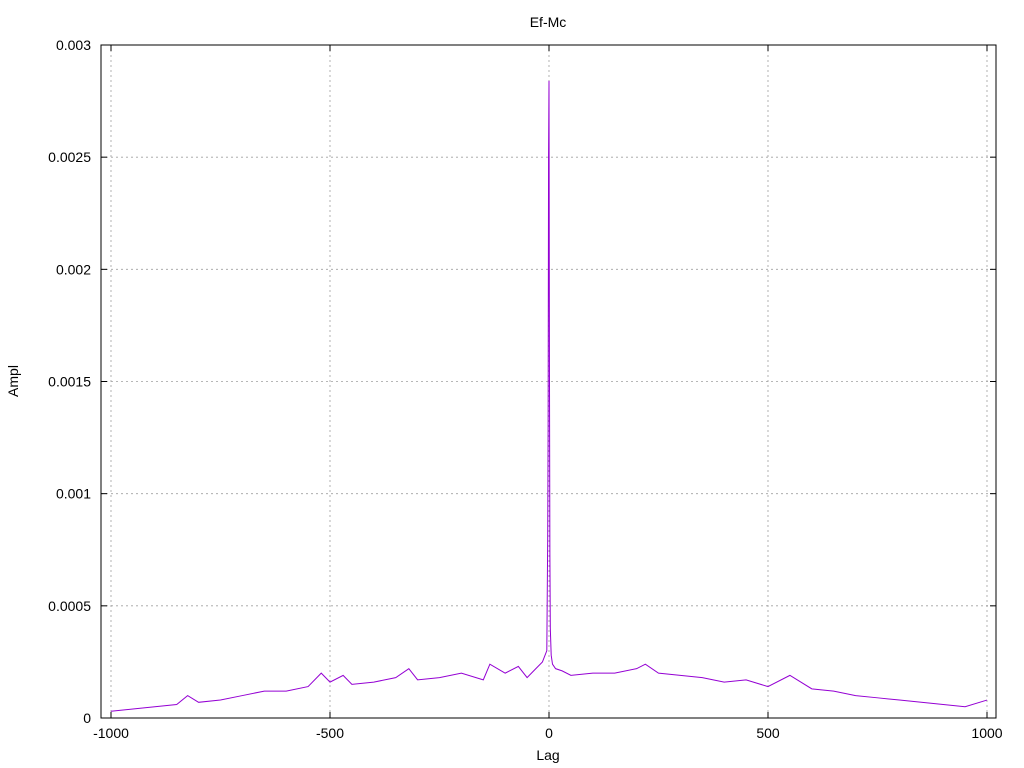  Describe the element at coordinates (73, 269) in the screenshot. I see `y-tick-label: 0.002` at that location.